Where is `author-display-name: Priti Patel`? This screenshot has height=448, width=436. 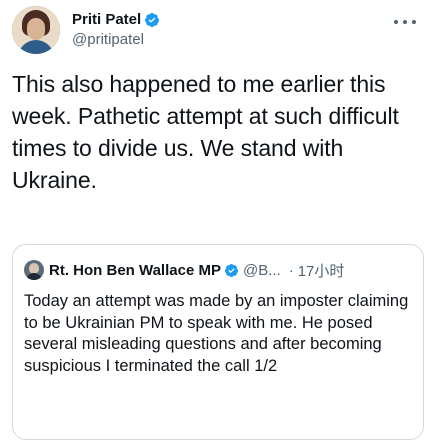 author-display-name: Priti Patel is located at coordinates (106, 19).